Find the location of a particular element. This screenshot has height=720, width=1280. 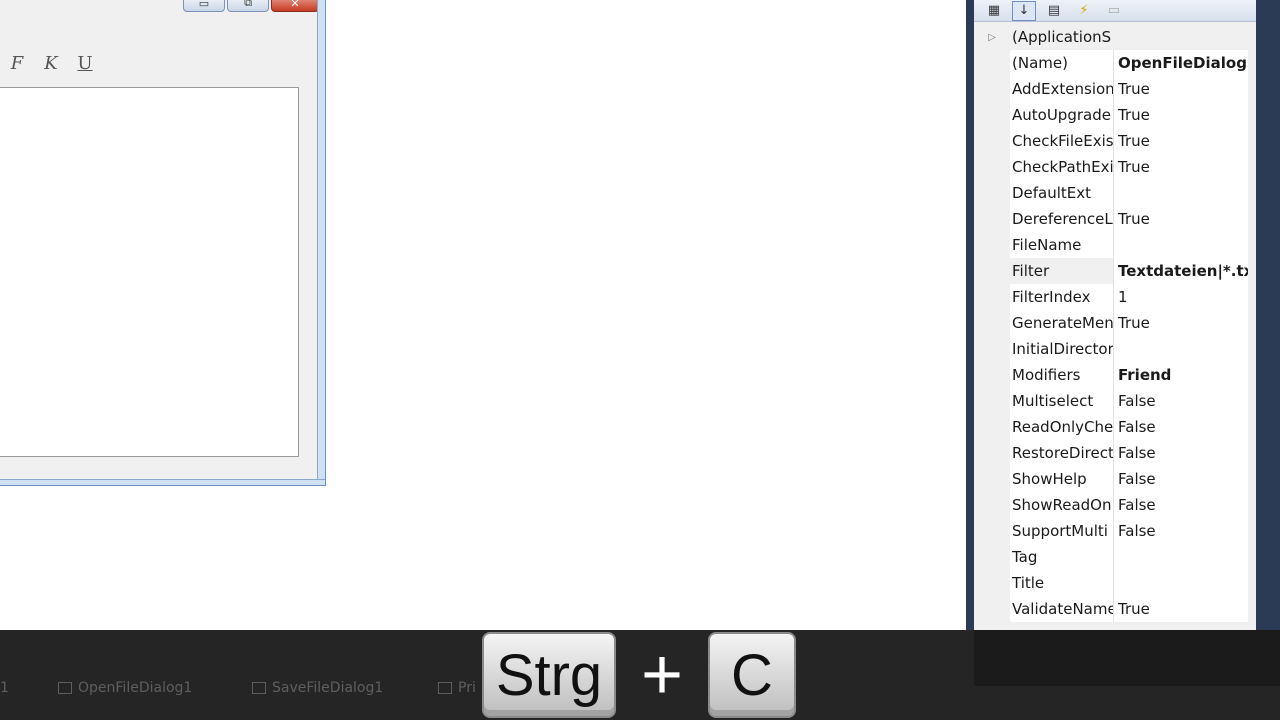

expand-arrow-icon: ▷ is located at coordinates (992, 37).